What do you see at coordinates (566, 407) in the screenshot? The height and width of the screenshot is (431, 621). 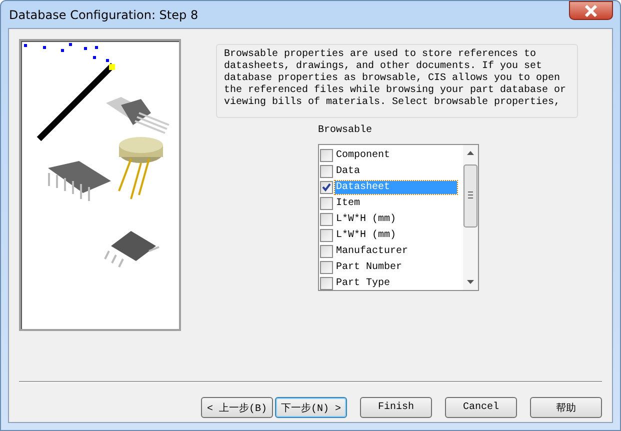 I see `wizard-button: 帮助` at bounding box center [566, 407].